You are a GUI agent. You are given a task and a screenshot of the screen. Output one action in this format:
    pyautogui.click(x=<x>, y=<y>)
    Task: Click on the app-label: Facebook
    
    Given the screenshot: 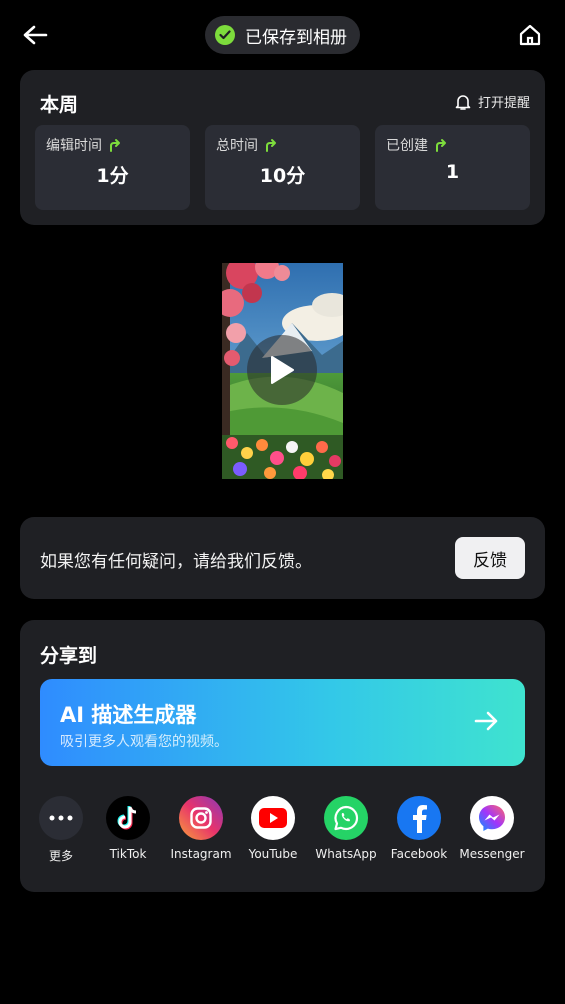 What is the action you would take?
    pyautogui.click(x=419, y=854)
    